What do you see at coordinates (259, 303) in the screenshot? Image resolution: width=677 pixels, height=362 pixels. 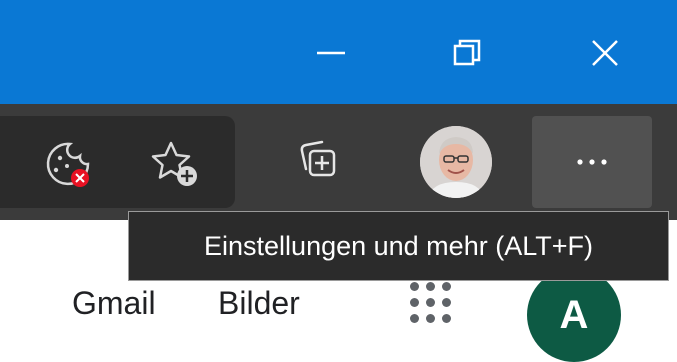 I see `images-link: Bilder` at bounding box center [259, 303].